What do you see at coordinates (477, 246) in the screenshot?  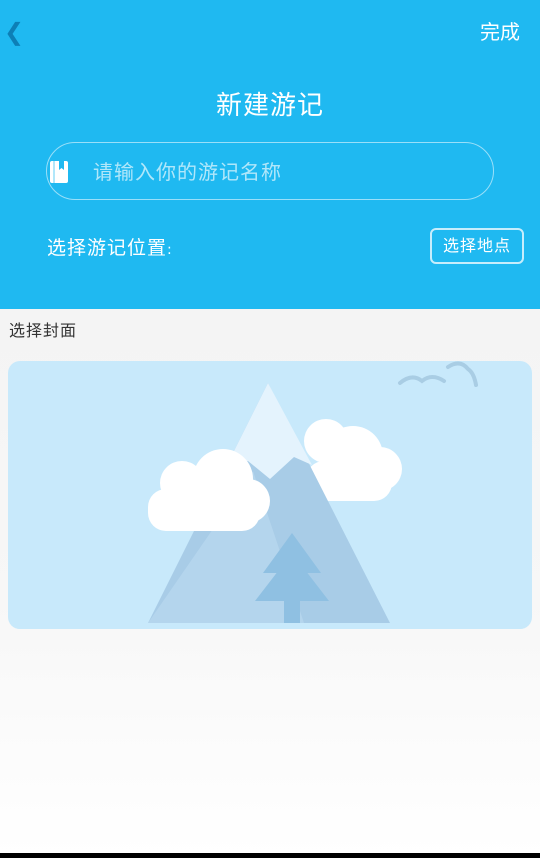 I see `select-place-button: 选择地点` at bounding box center [477, 246].